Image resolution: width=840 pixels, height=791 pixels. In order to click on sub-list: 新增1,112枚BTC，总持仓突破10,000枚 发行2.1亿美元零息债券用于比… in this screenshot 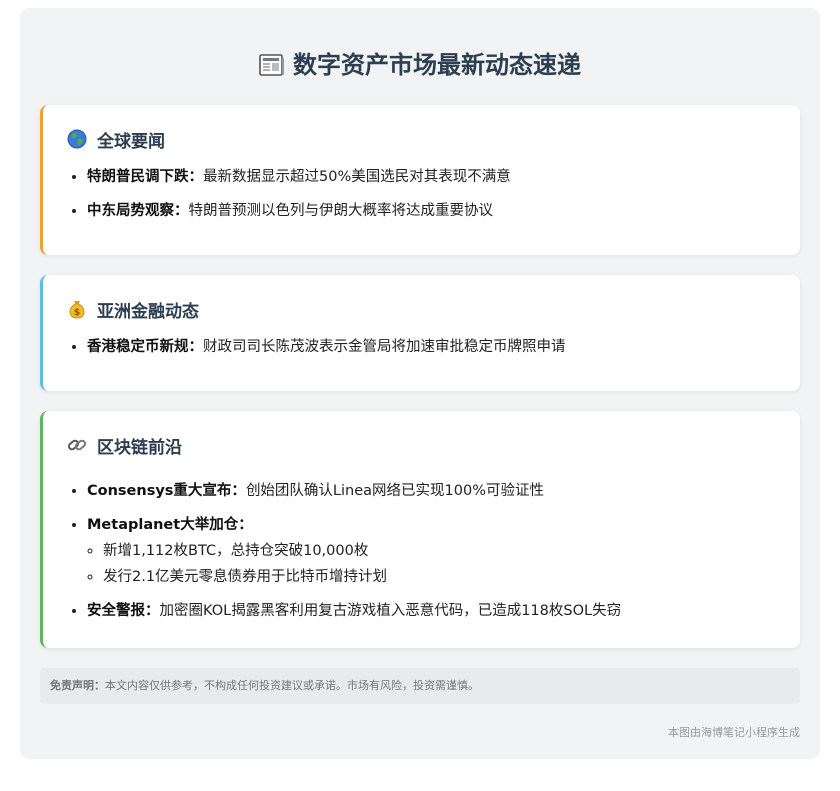, I will do `click(354, 564)`.